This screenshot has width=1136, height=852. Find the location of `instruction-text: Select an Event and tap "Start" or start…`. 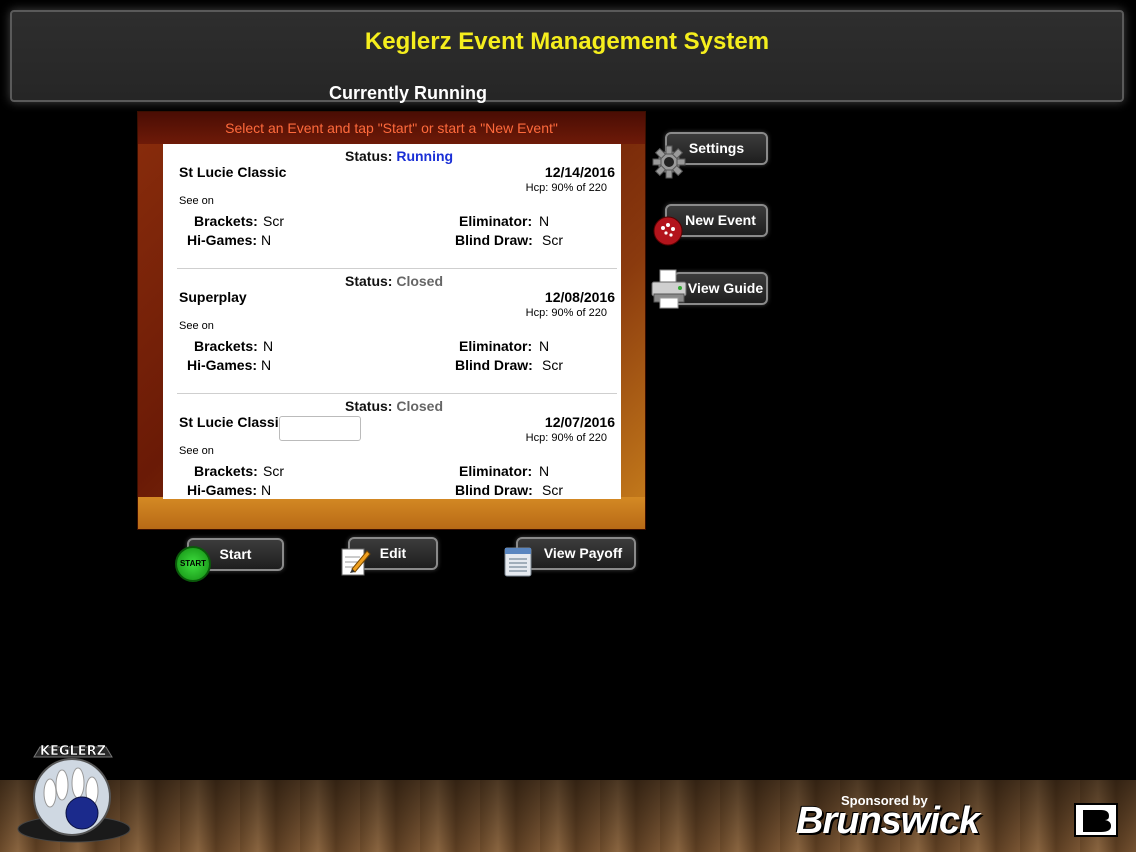

instruction-text: Select an Event and tap "Start" or start… is located at coordinates (391, 128).